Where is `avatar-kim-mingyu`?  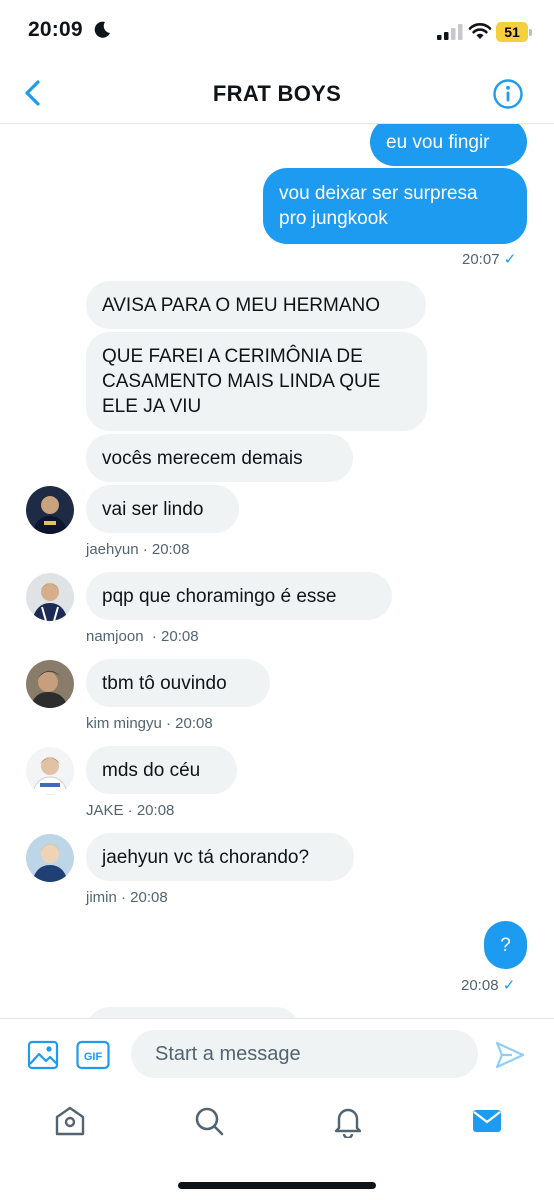 avatar-kim-mingyu is located at coordinates (50, 684).